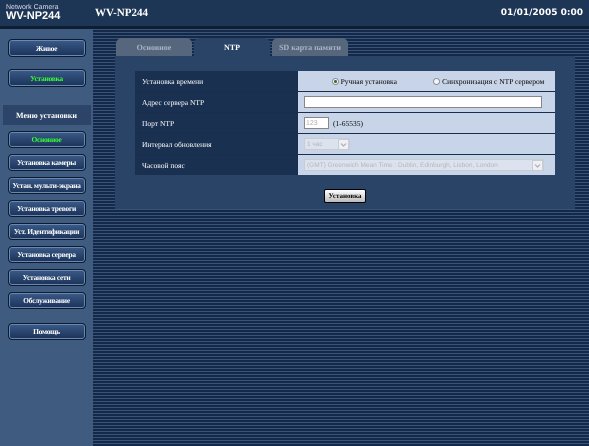 The image size is (589, 446). Describe the element at coordinates (121, 13) in the screenshot. I see `page-title: WV-NP244` at that location.